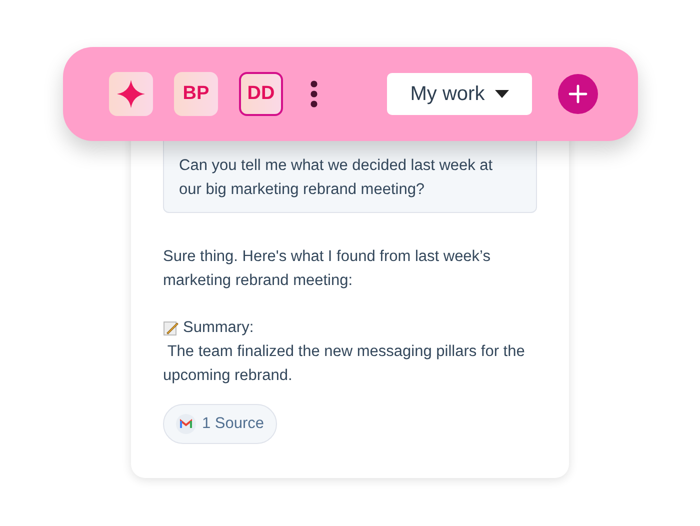  Describe the element at coordinates (327, 269) in the screenshot. I see `answer-text: Sure thing. Here's what I found from last week’s marketing rebrand meeting:` at that location.